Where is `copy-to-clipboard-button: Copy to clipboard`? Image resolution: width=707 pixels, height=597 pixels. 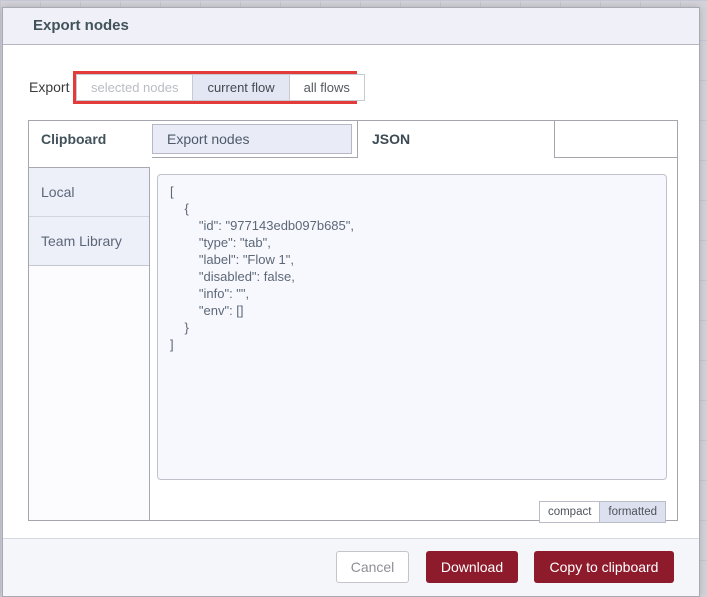 copy-to-clipboard-button: Copy to clipboard is located at coordinates (604, 567).